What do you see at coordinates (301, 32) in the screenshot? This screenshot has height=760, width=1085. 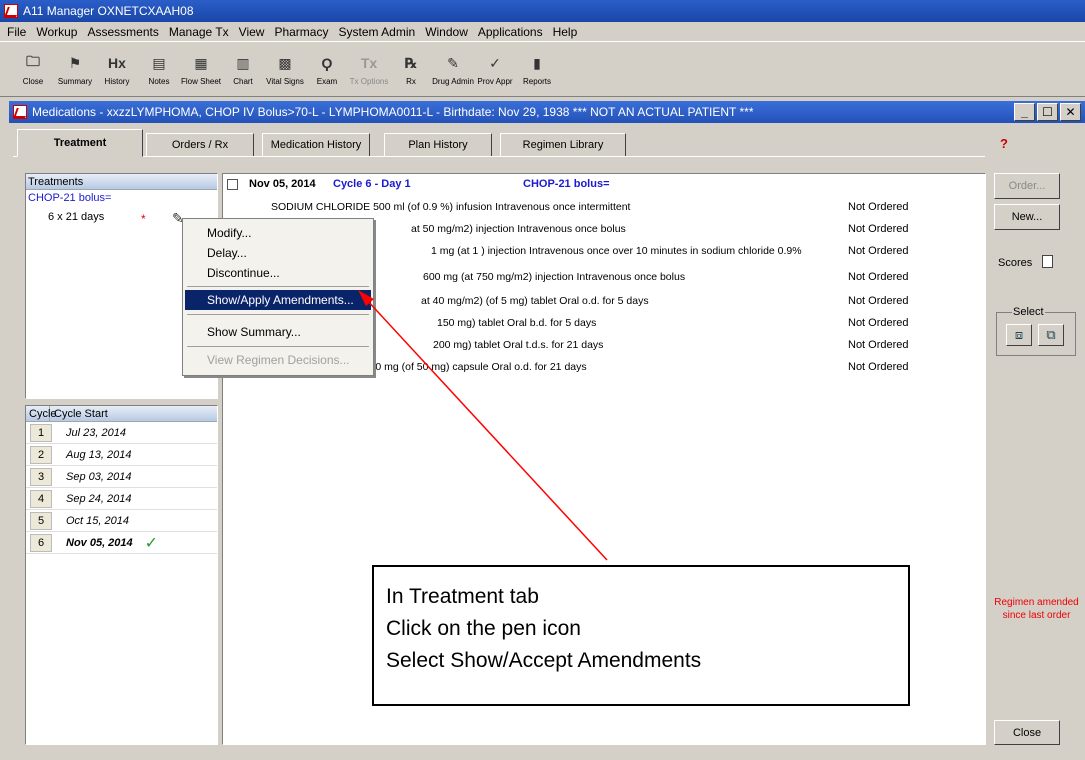 I see `menu-pharmacy: Pharmacy` at bounding box center [301, 32].